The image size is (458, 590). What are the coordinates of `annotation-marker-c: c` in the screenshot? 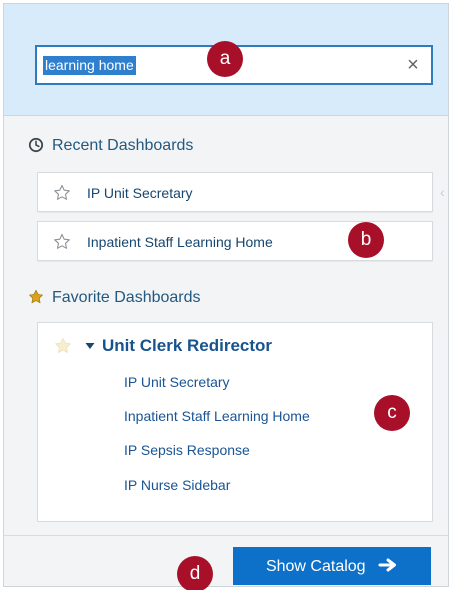 It's located at (392, 413).